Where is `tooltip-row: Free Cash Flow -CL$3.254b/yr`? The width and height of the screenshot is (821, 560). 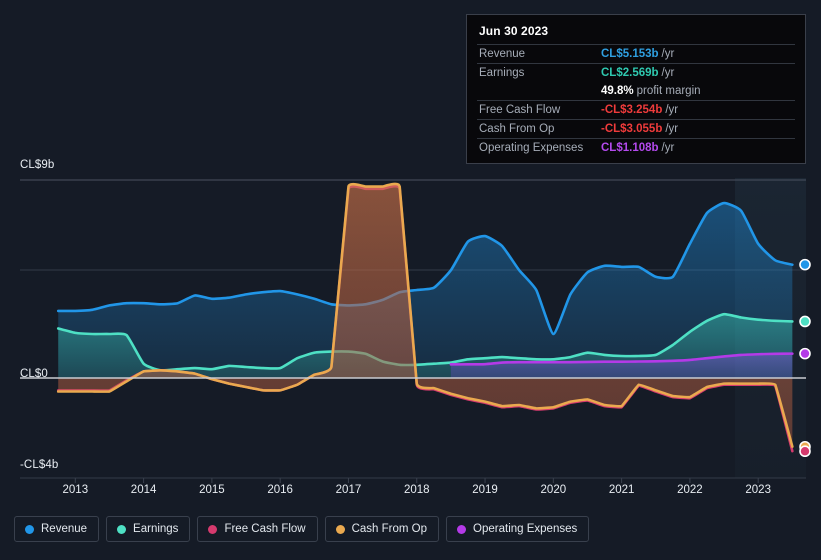
tooltip-row: Free Cash Flow -CL$3.254b/yr is located at coordinates (636, 109).